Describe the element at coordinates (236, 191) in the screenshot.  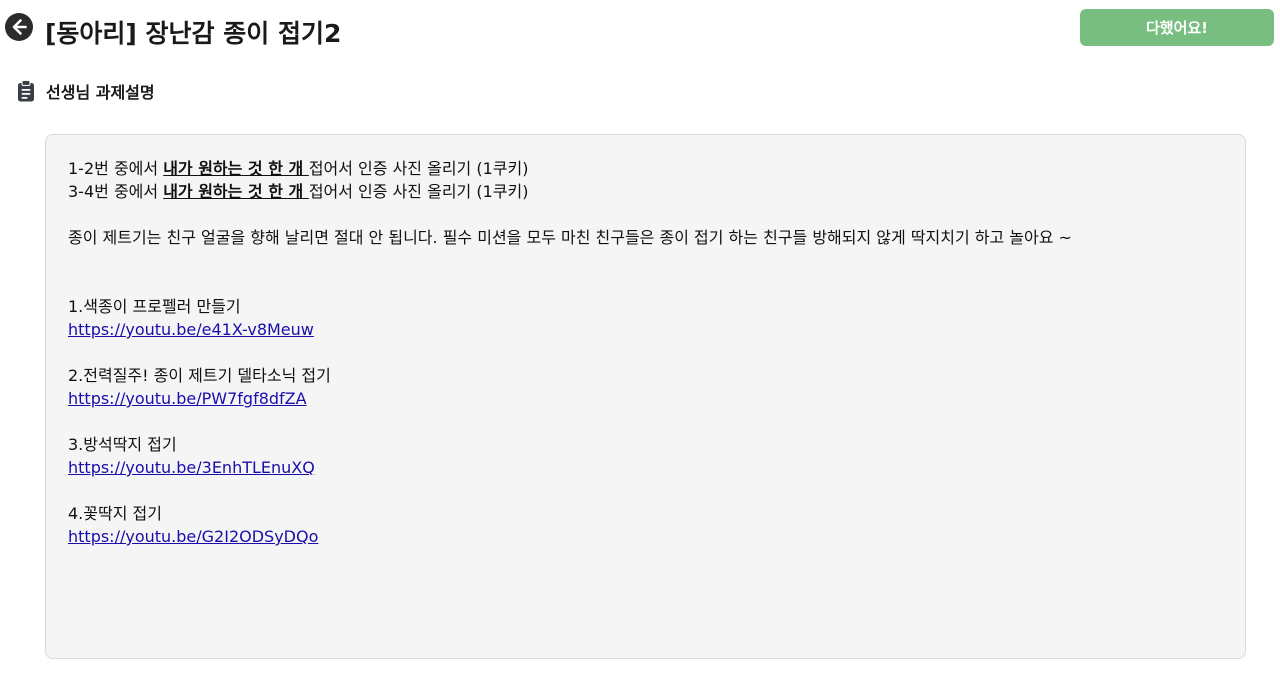
I see `rule-2-emphasis: 내가 원하는 것 한 개` at that location.